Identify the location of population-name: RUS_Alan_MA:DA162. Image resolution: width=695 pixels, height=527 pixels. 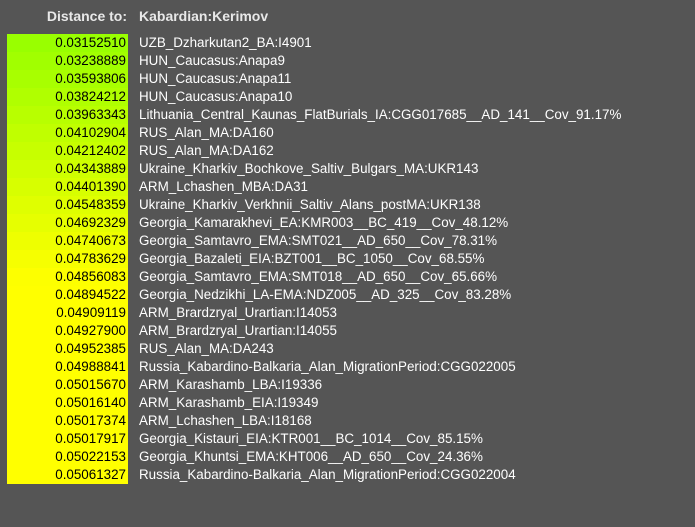
(206, 150).